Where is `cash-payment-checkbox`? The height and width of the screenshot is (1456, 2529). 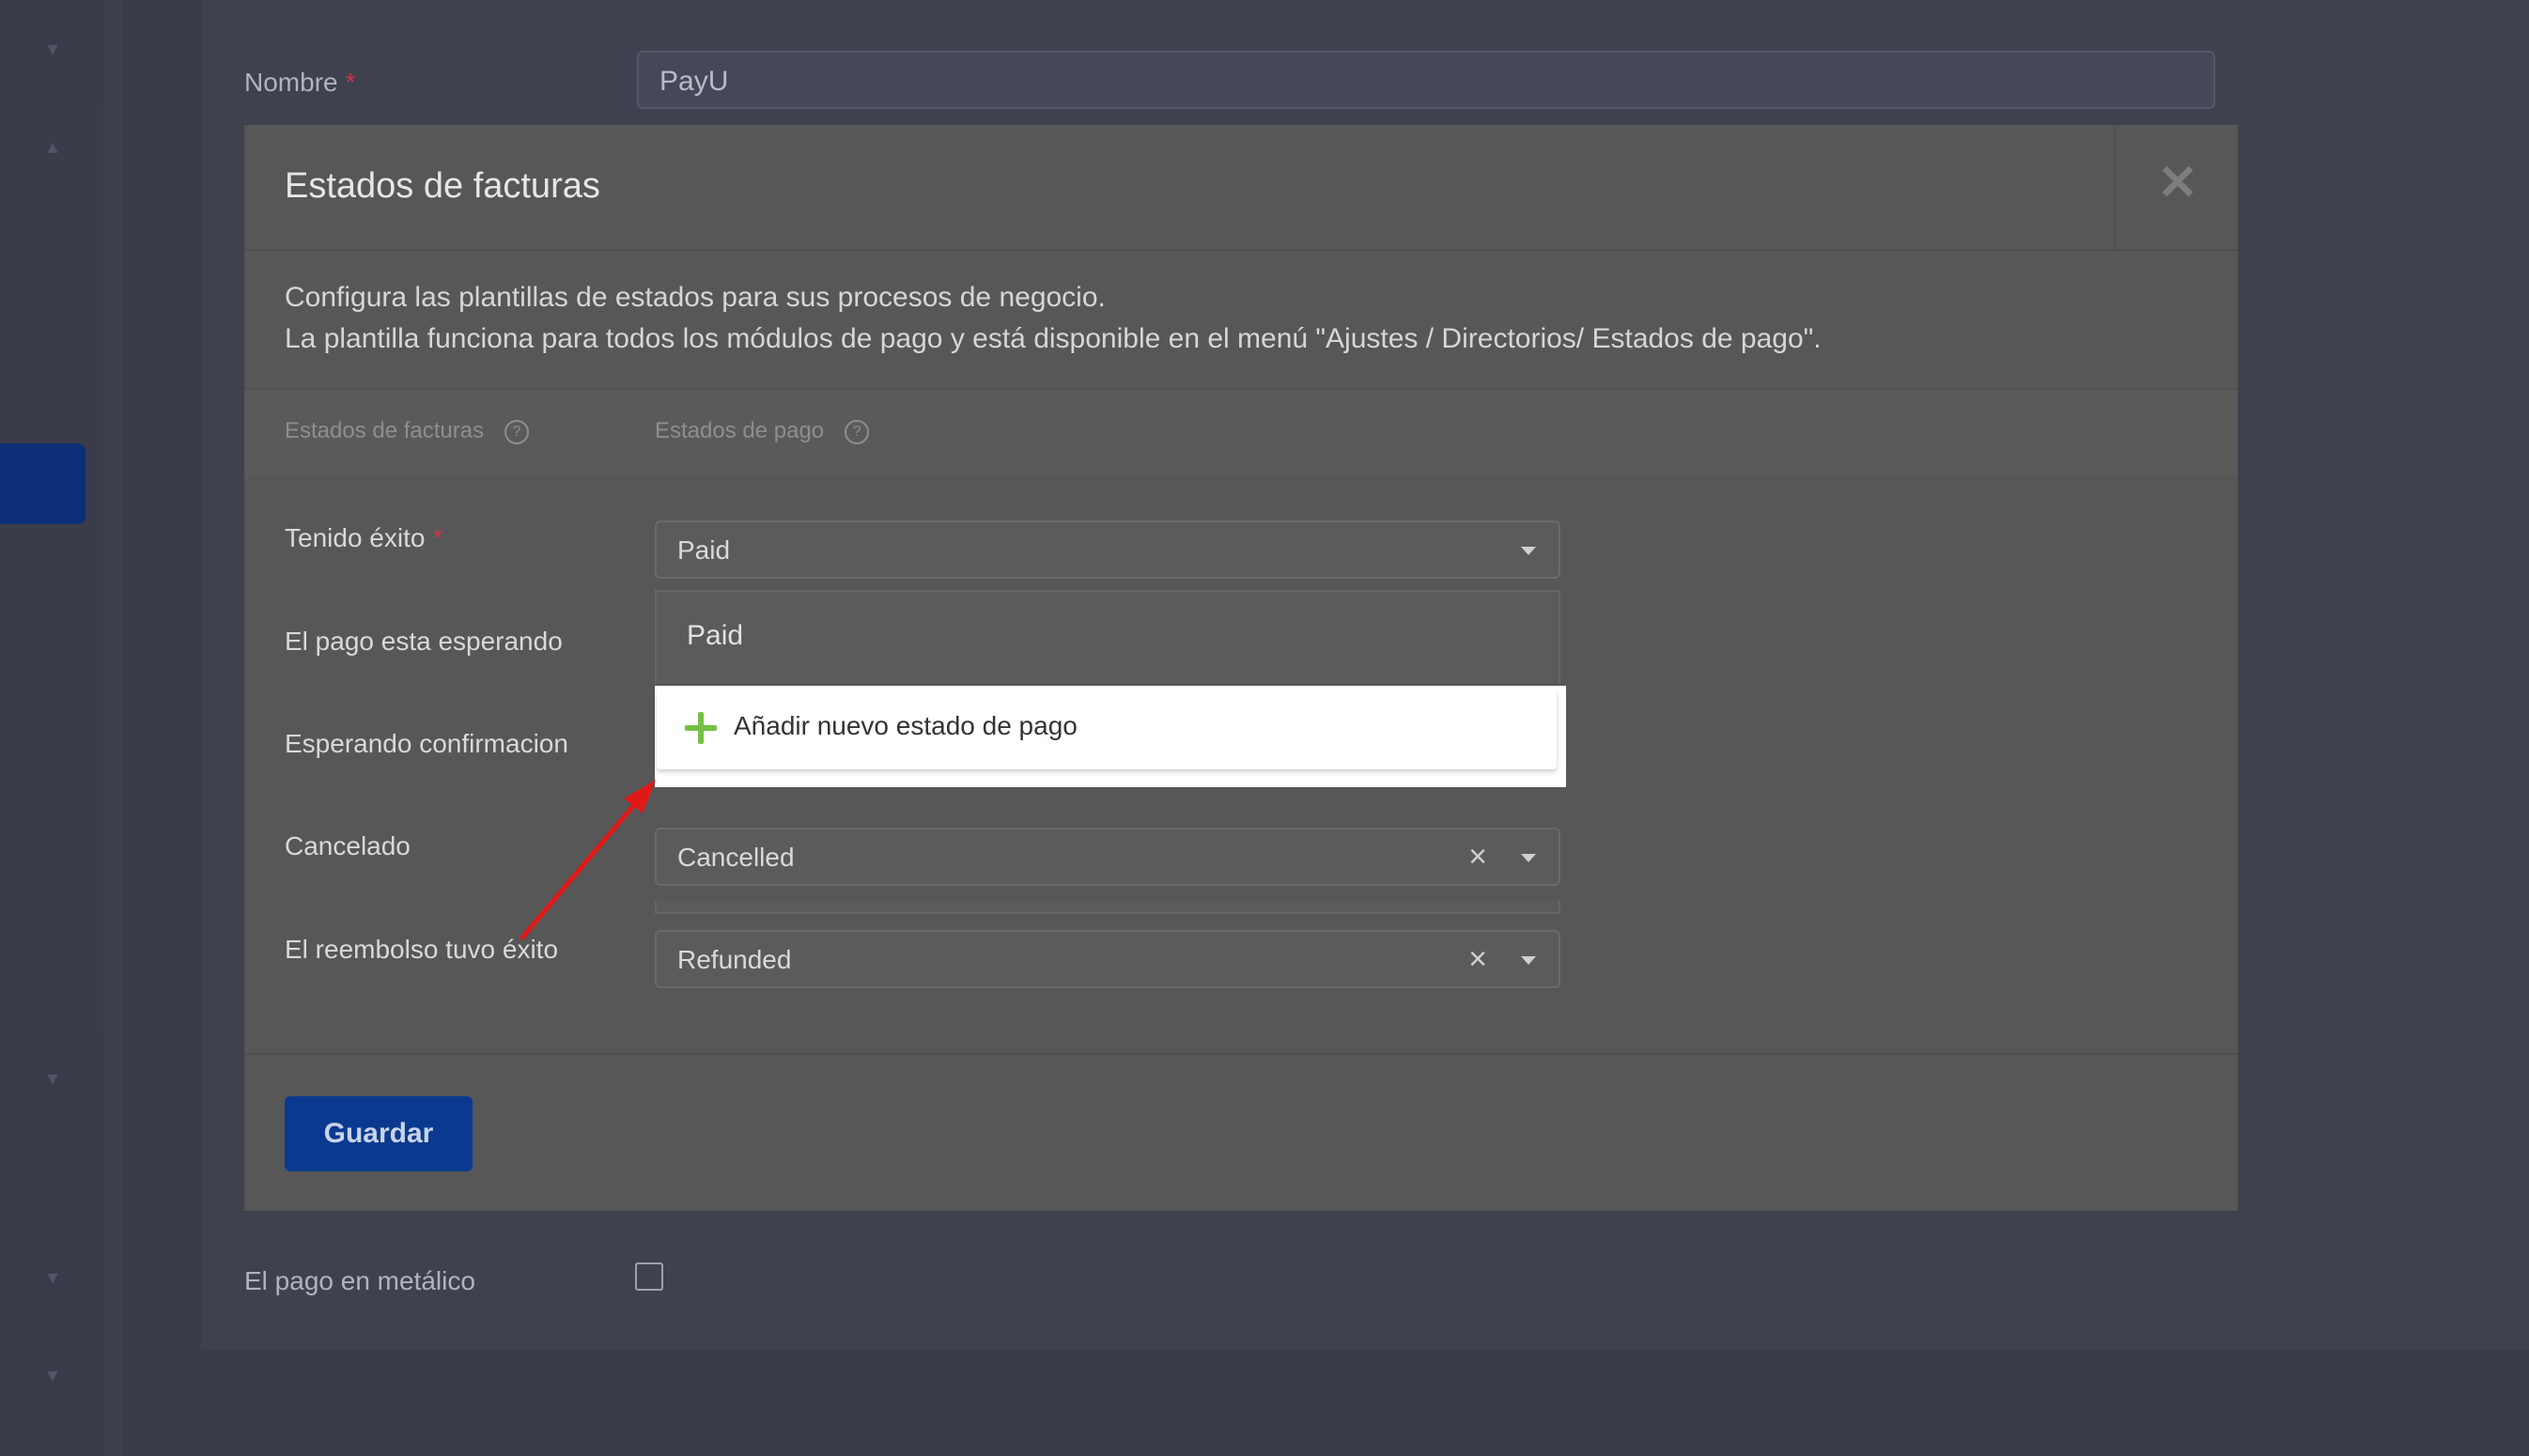 cash-payment-checkbox is located at coordinates (649, 1276).